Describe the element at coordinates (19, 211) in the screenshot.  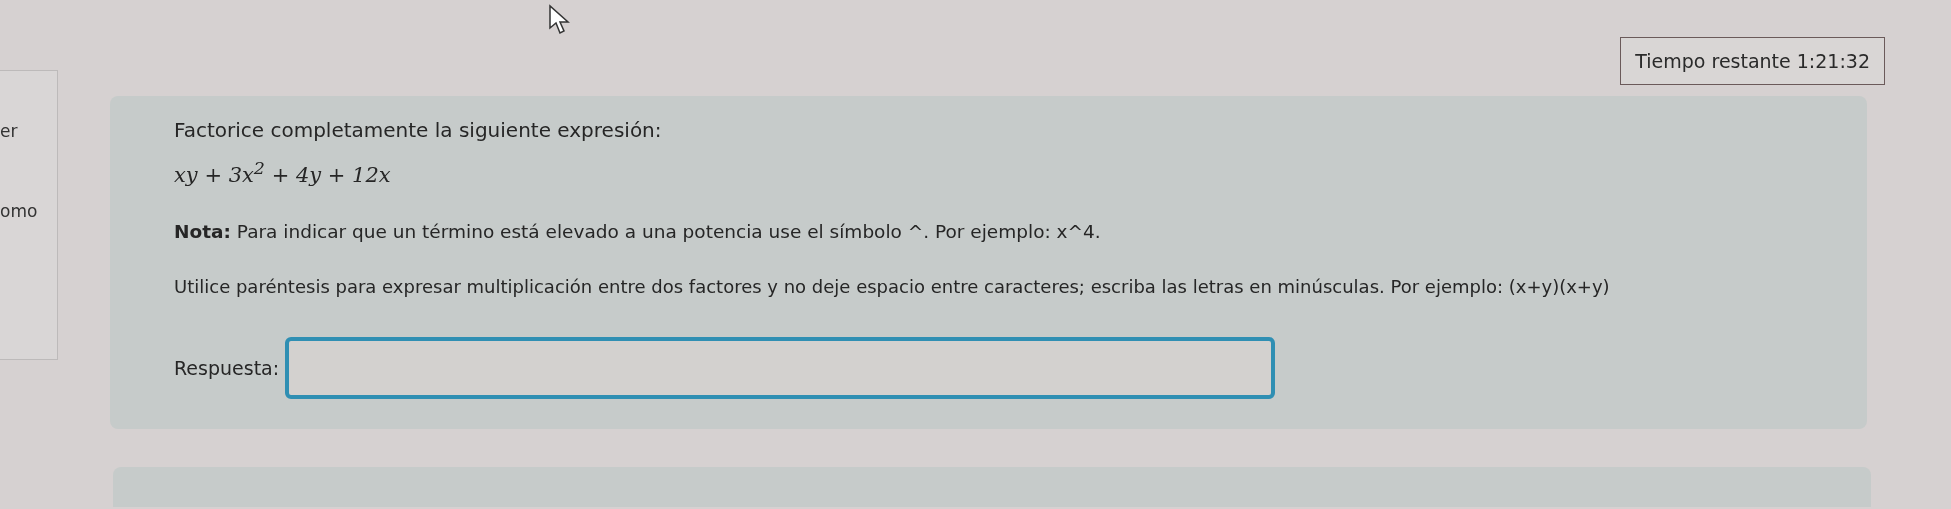
I see `side-text: omo` at that location.